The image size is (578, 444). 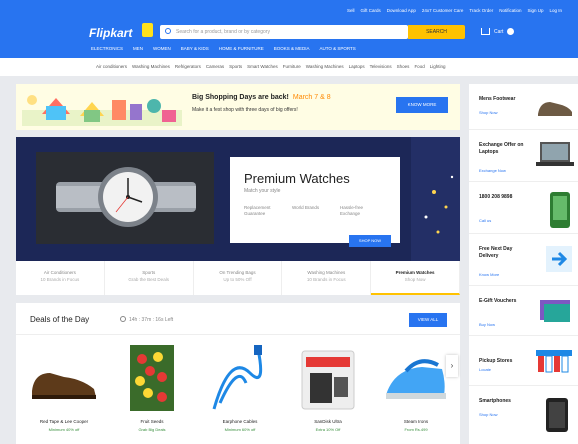 What do you see at coordinates (436, 32) in the screenshot?
I see `search-button: SEARCH` at bounding box center [436, 32].